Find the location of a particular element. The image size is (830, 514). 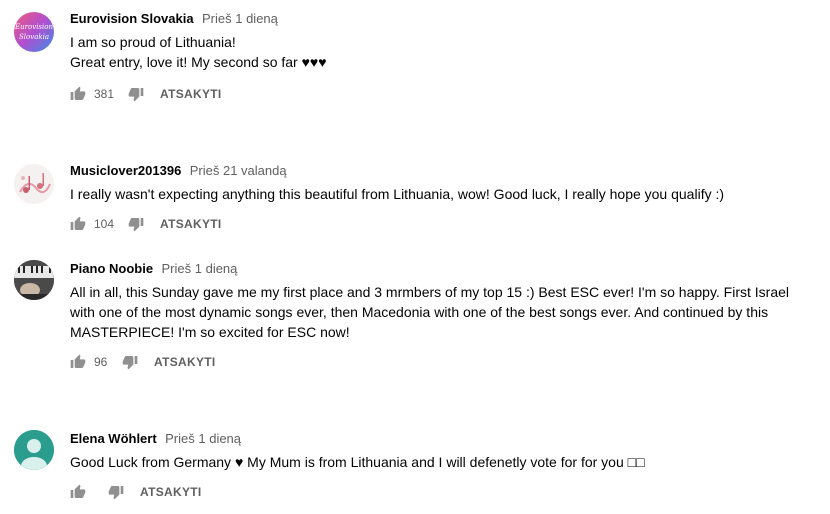

eurovision-logo-icon: Eurovision Slovakia is located at coordinates (33, 32).